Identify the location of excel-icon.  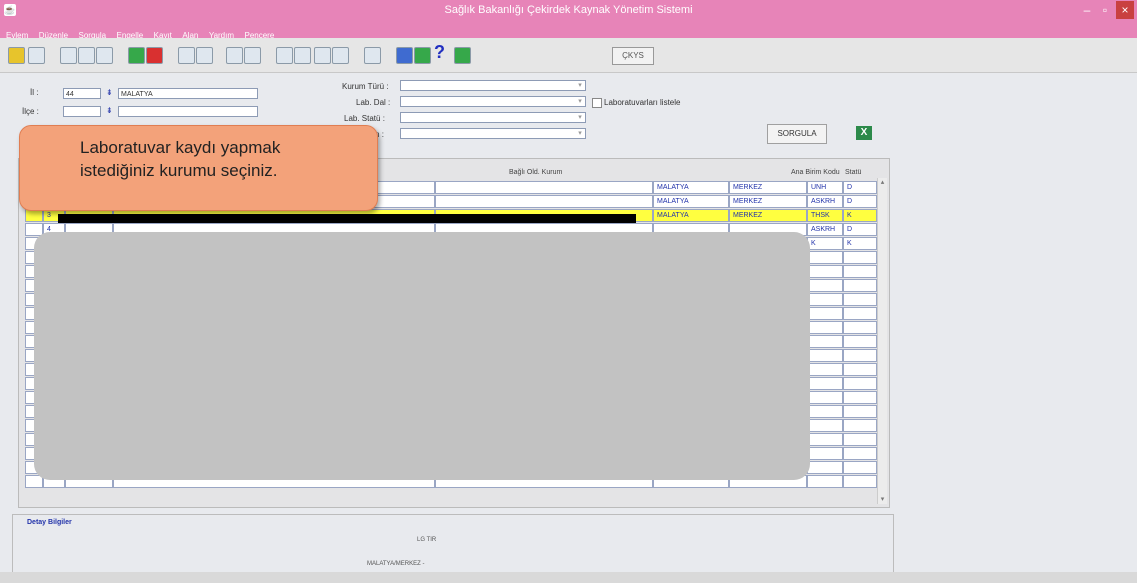
(422, 55).